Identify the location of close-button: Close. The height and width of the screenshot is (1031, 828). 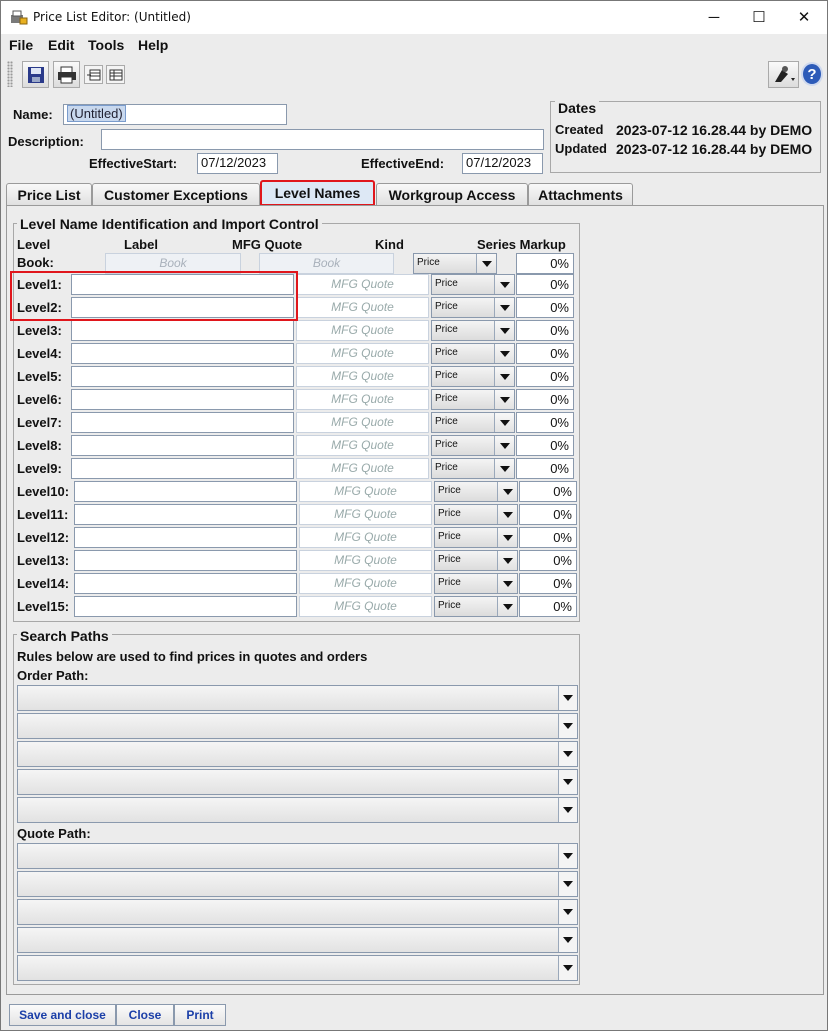
(145, 1015).